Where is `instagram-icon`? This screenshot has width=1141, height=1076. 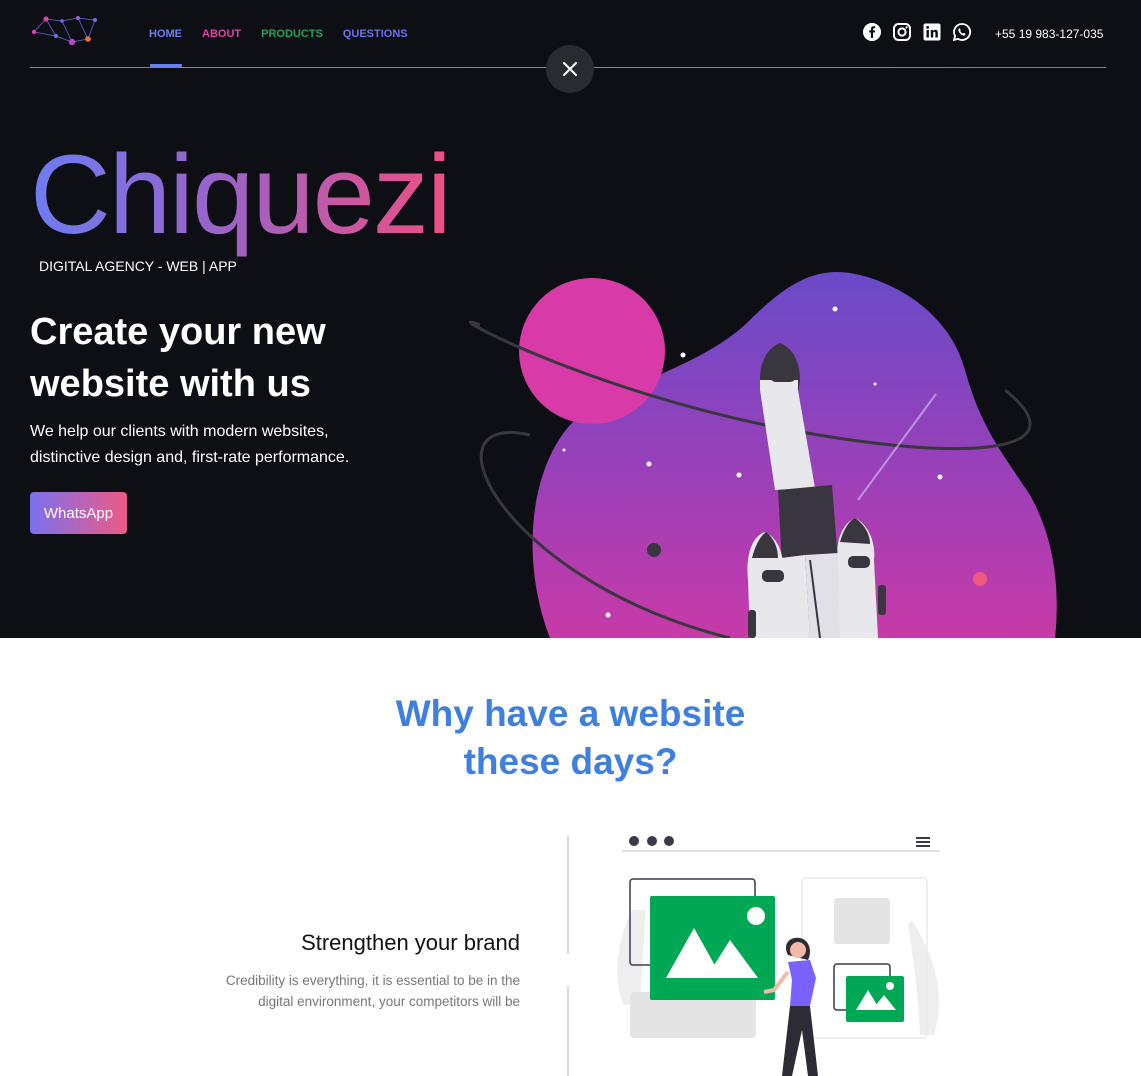
instagram-icon is located at coordinates (902, 32).